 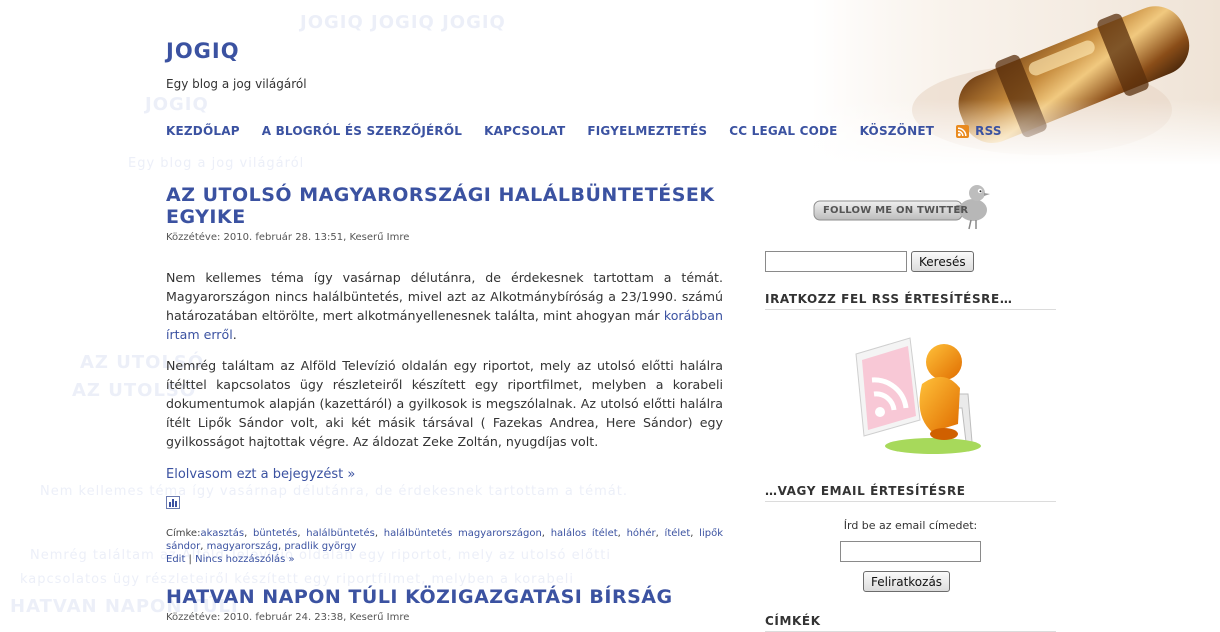 I want to click on search-form: Keresés, so click(x=869, y=261).